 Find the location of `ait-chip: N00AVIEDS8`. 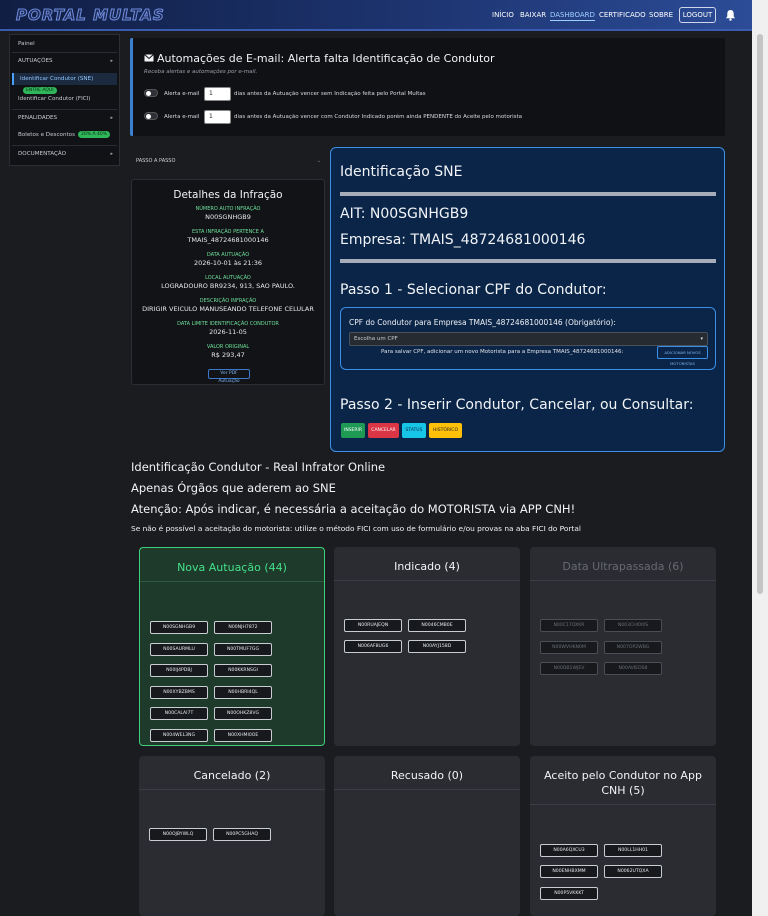

ait-chip: N00AVIEDS8 is located at coordinates (633, 668).